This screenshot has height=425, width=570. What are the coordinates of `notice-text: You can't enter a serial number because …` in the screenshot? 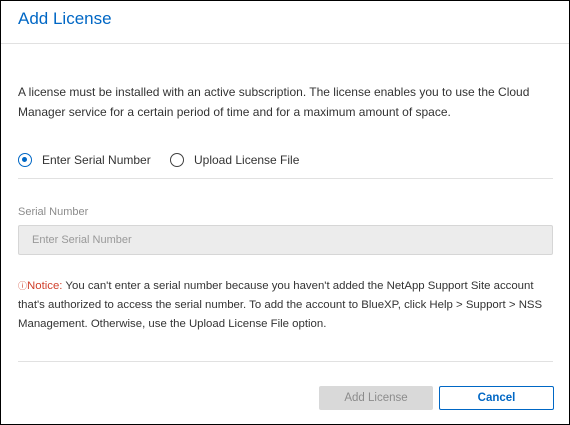 It's located at (280, 305).